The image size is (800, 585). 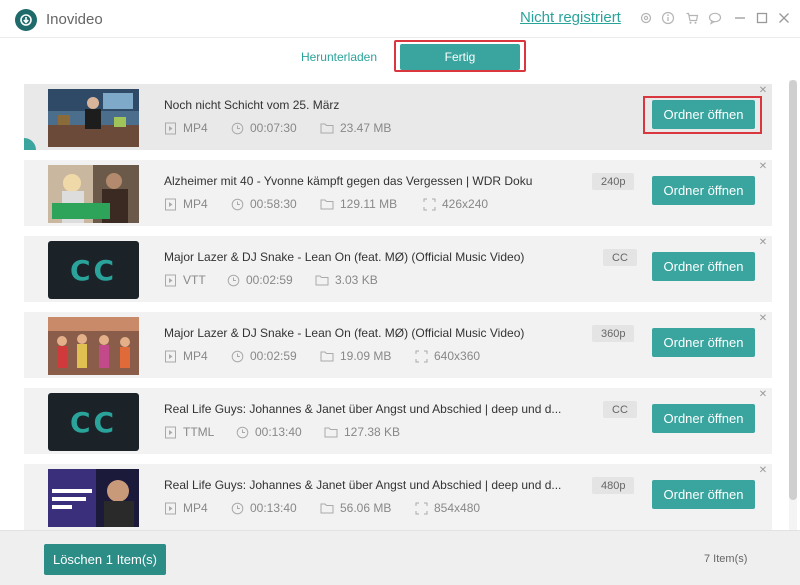 What do you see at coordinates (613, 333) in the screenshot?
I see `quality-badge: 360p` at bounding box center [613, 333].